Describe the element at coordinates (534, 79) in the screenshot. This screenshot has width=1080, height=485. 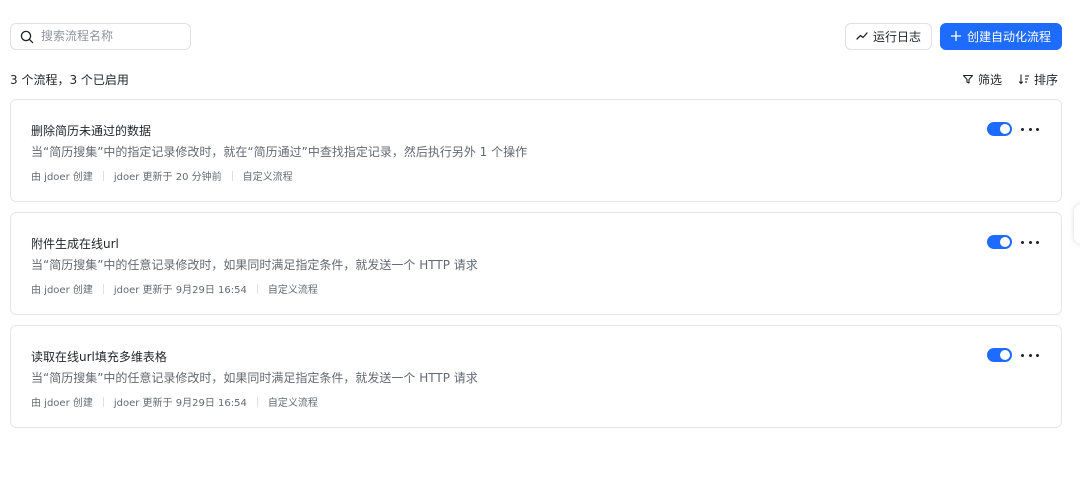
I see `summary-row: 3 个流程，3 个已启用 筛选 排序` at that location.